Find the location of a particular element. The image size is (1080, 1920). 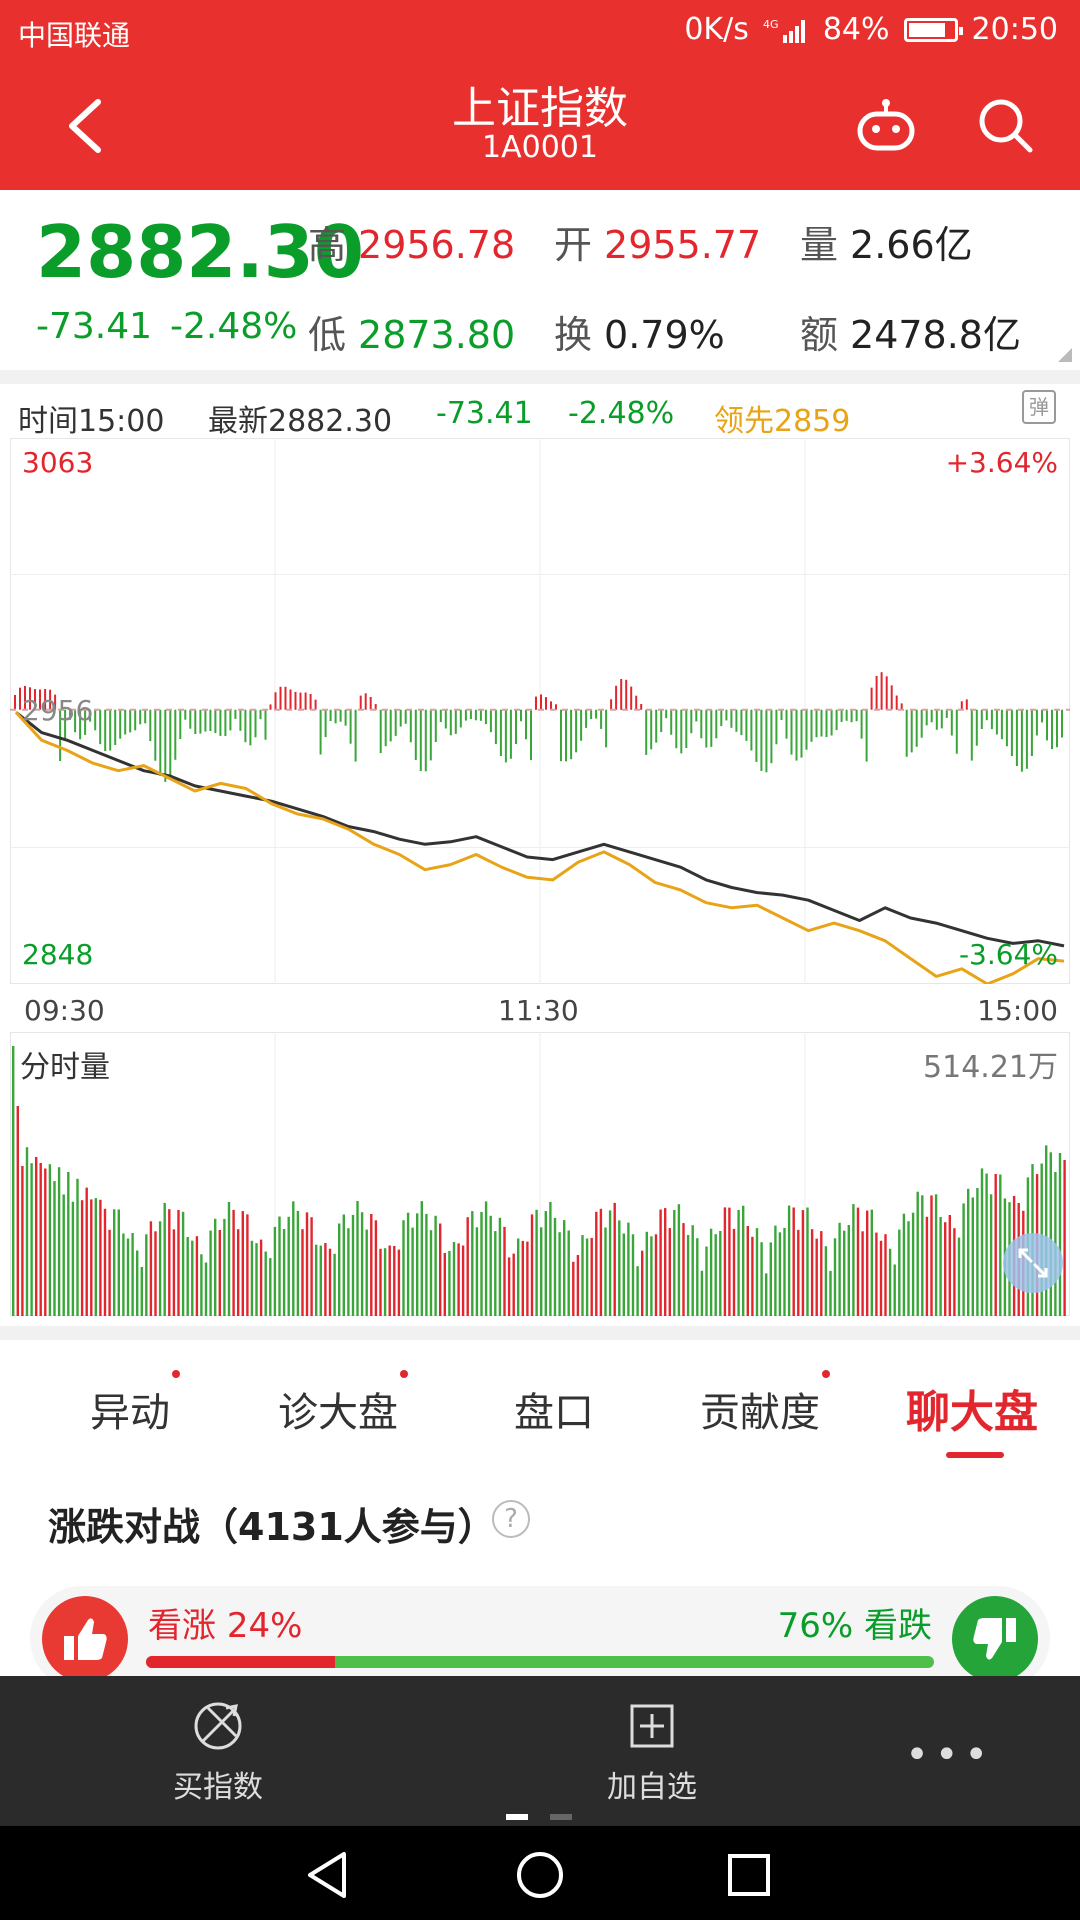

turnover-value: 0.79% is located at coordinates (664, 335).